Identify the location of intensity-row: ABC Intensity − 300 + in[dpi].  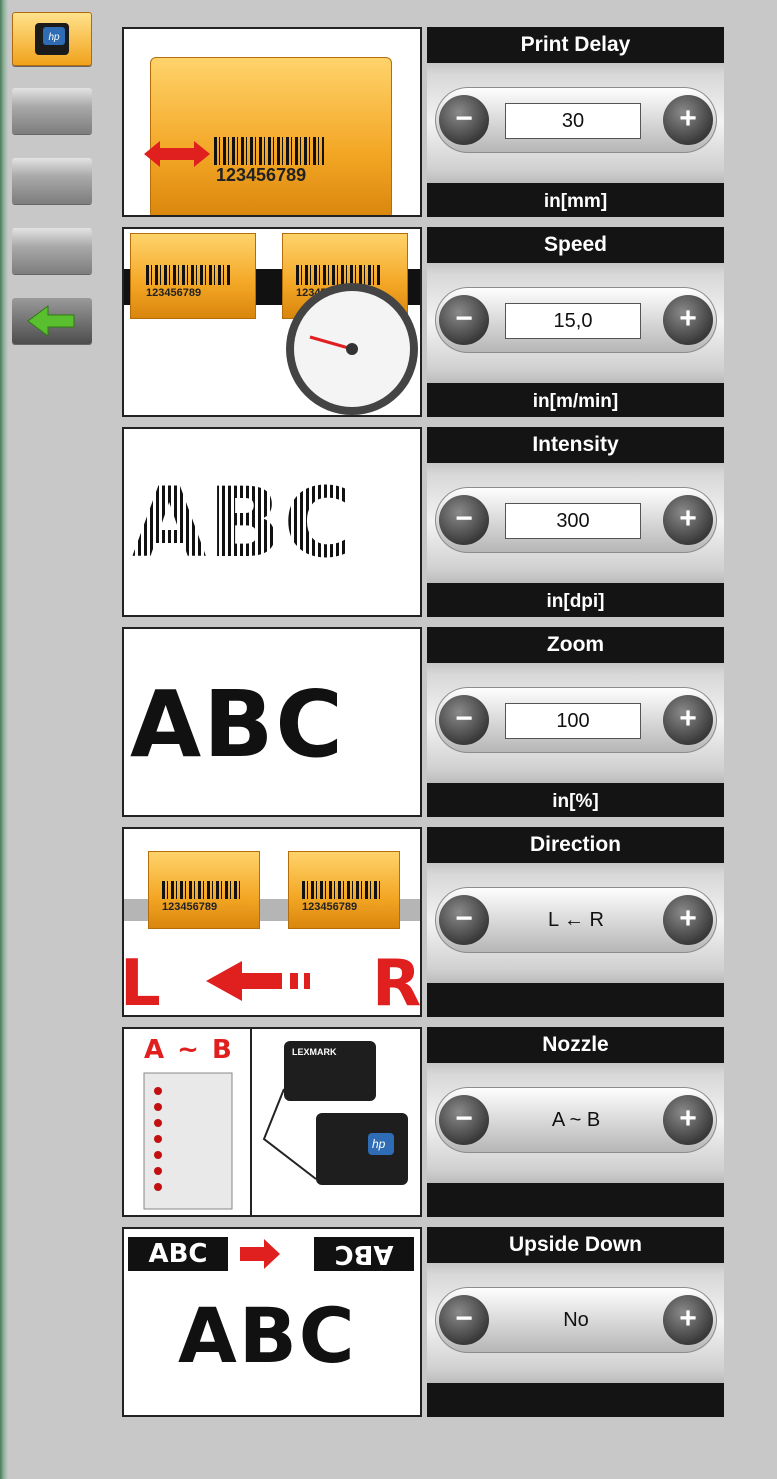
(423, 522).